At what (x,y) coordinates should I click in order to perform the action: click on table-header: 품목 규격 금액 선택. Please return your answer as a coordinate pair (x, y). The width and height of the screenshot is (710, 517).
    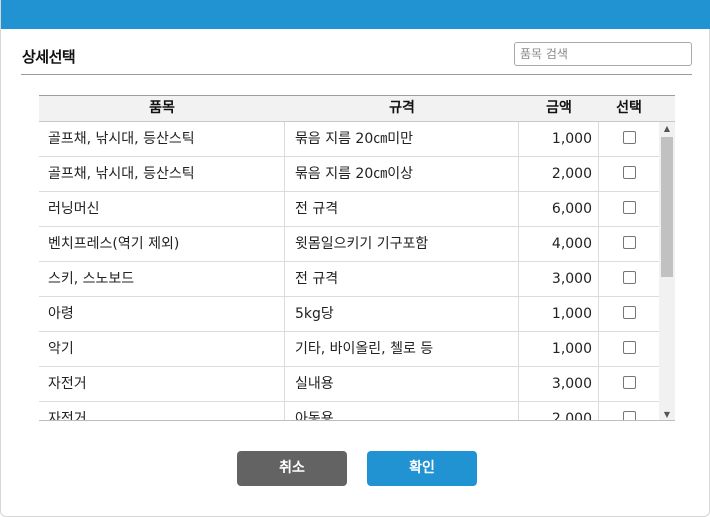
    Looking at the image, I should click on (357, 109).